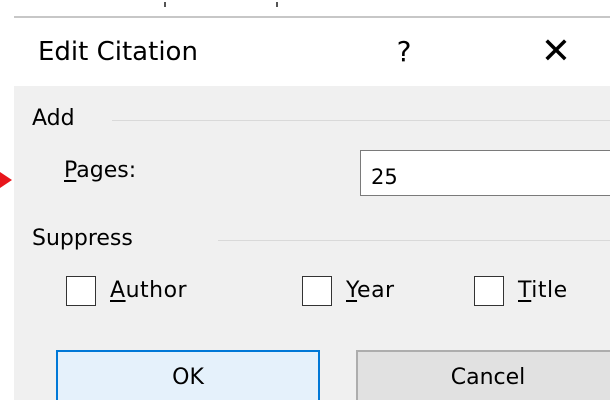 The width and height of the screenshot is (610, 400). What do you see at coordinates (188, 375) in the screenshot?
I see `ok-button: OK` at bounding box center [188, 375].